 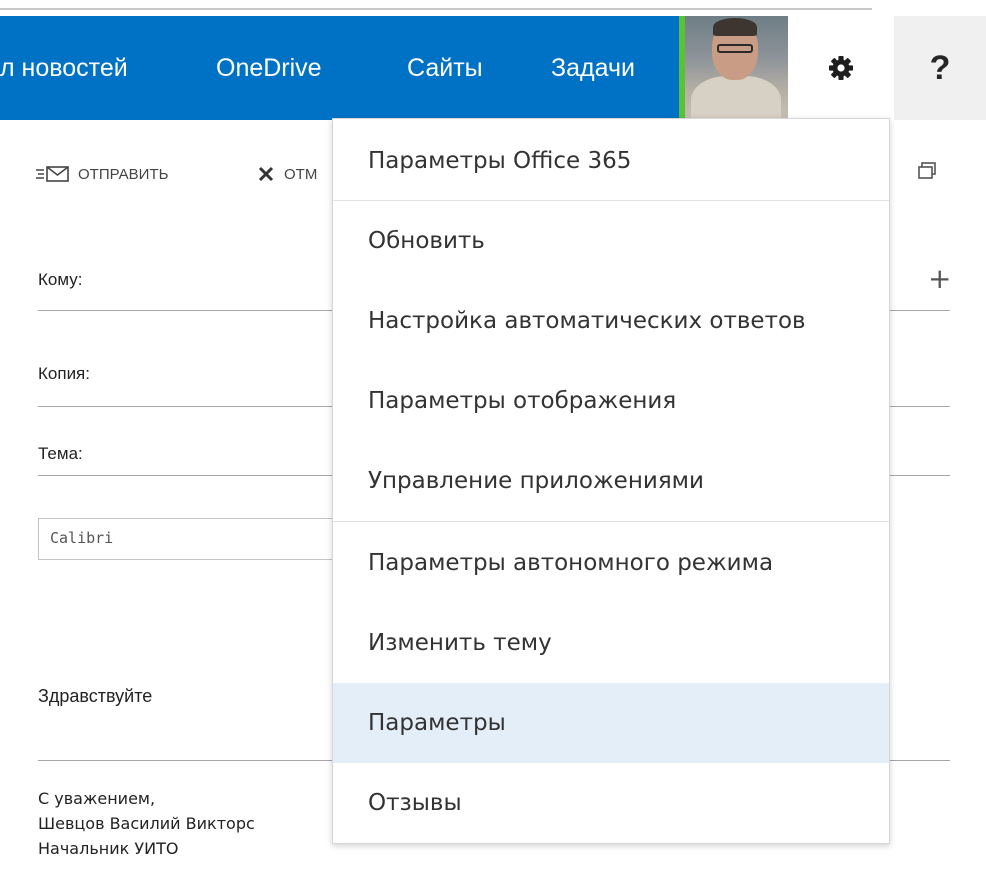 What do you see at coordinates (97, 798) in the screenshot?
I see `signature-line: С уважением,` at bounding box center [97, 798].